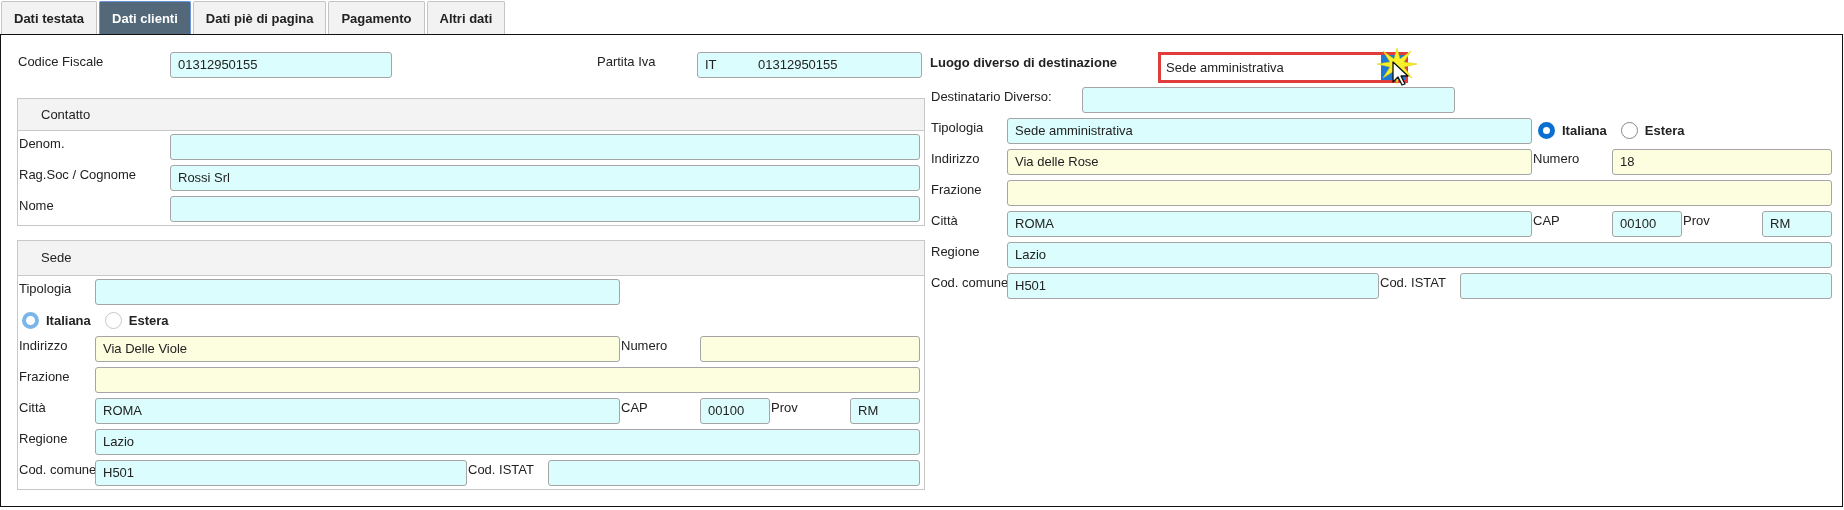 The image size is (1844, 510). Describe the element at coordinates (626, 61) in the screenshot. I see `field-label: Partita Iva` at that location.